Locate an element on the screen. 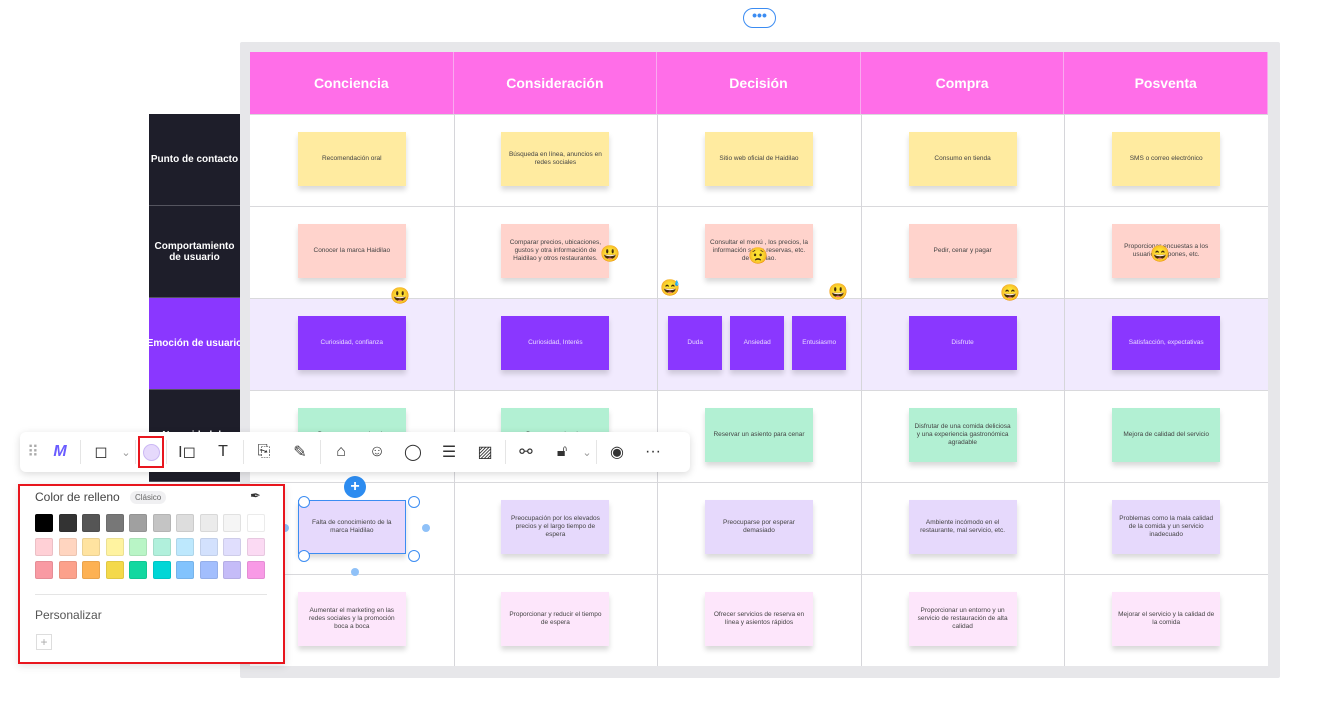 The image size is (1330, 717). sticky-note: Disfrute is located at coordinates (962, 343).